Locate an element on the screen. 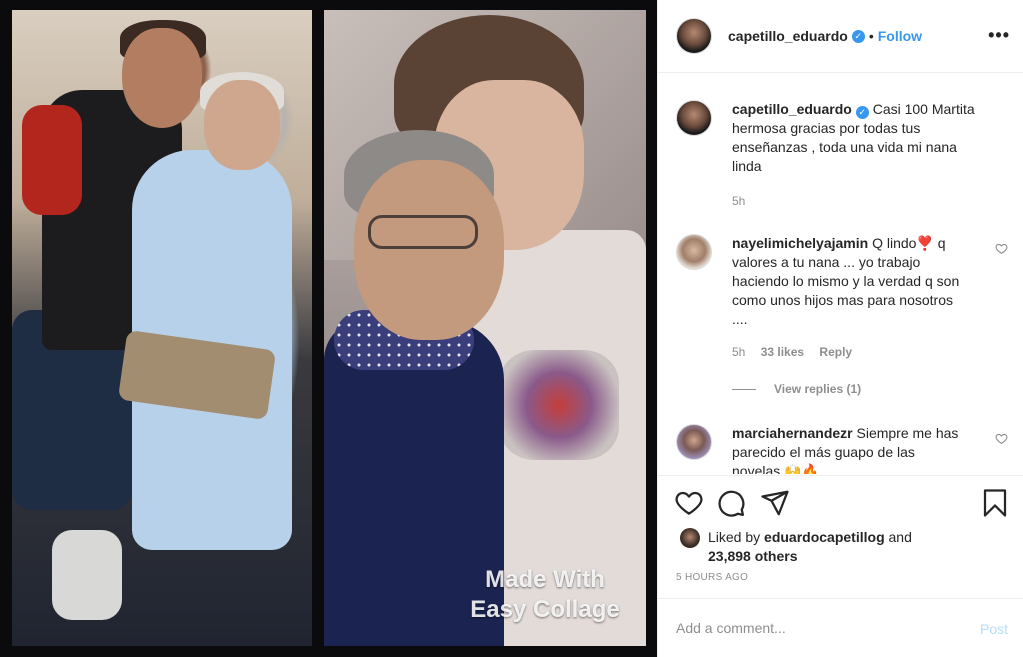  more-options-icon: ••• is located at coordinates (999, 35).